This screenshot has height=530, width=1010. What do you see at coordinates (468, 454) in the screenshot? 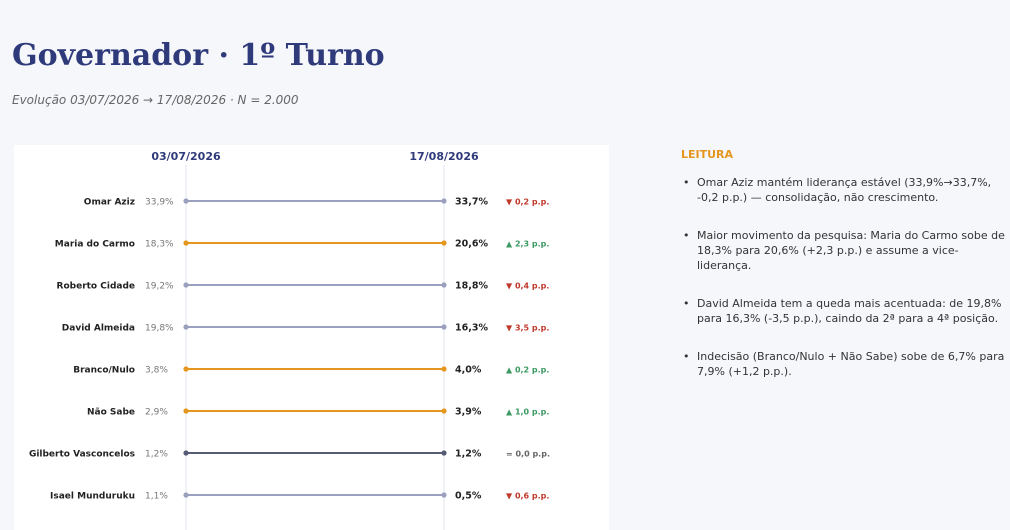
I see `end-value-label: 1,2%` at bounding box center [468, 454].